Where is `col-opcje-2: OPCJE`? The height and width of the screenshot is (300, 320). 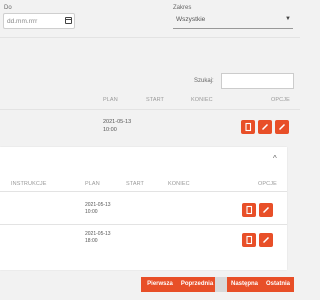
col-opcje-2: OPCJE is located at coordinates (267, 184).